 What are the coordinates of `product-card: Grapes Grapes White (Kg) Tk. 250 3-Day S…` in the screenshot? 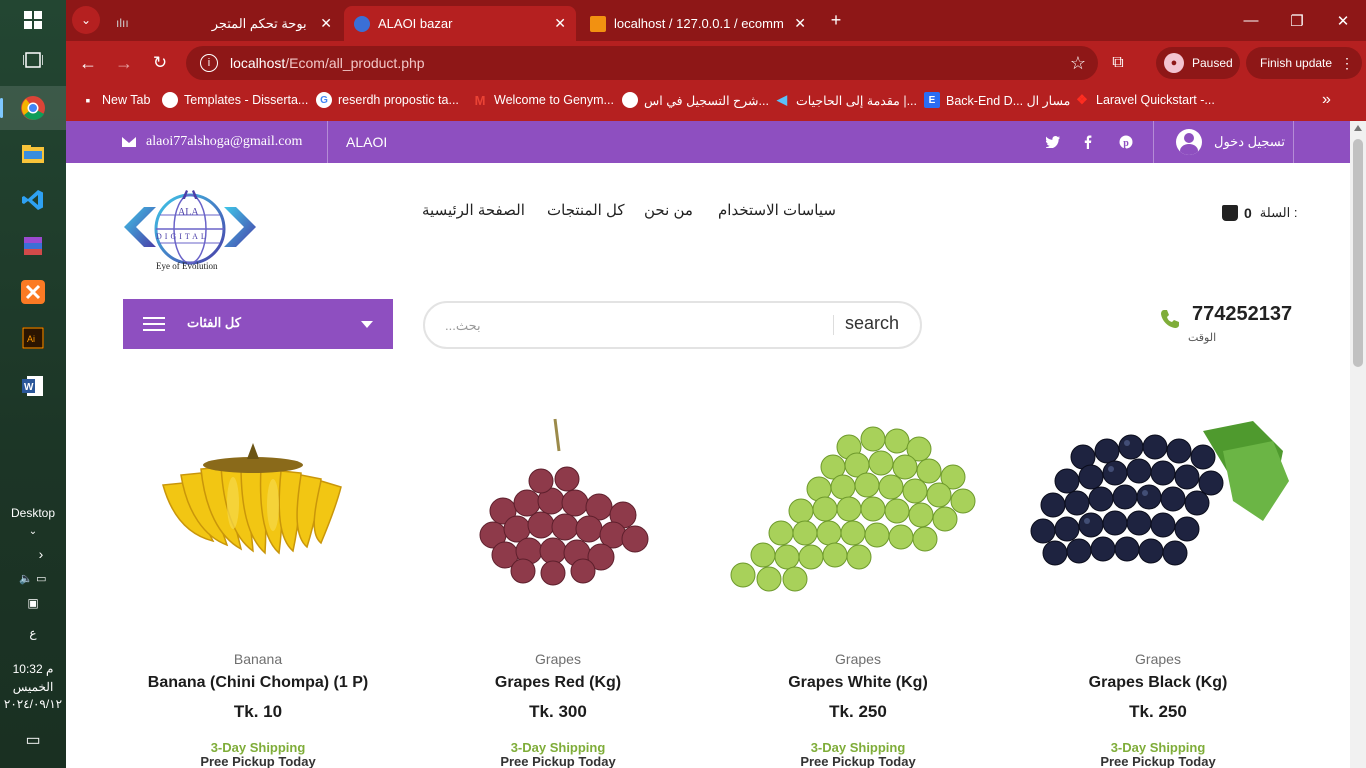 It's located at (858, 589).